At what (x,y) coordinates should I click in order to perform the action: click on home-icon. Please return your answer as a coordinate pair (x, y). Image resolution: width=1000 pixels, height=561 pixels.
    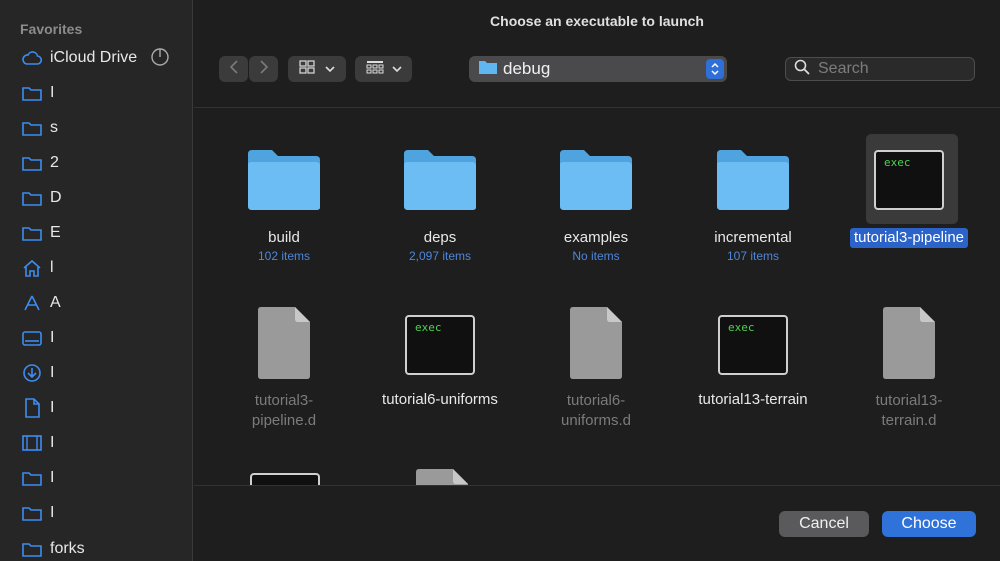
    Looking at the image, I should click on (32, 268).